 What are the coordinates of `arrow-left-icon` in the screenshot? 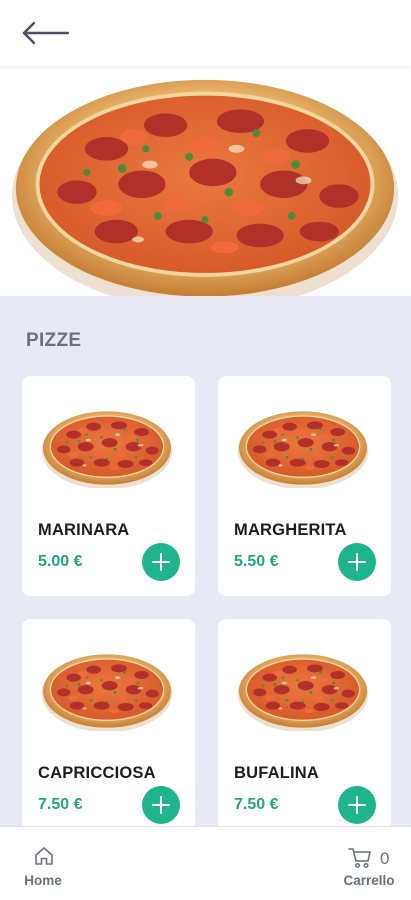 It's located at (46, 33).